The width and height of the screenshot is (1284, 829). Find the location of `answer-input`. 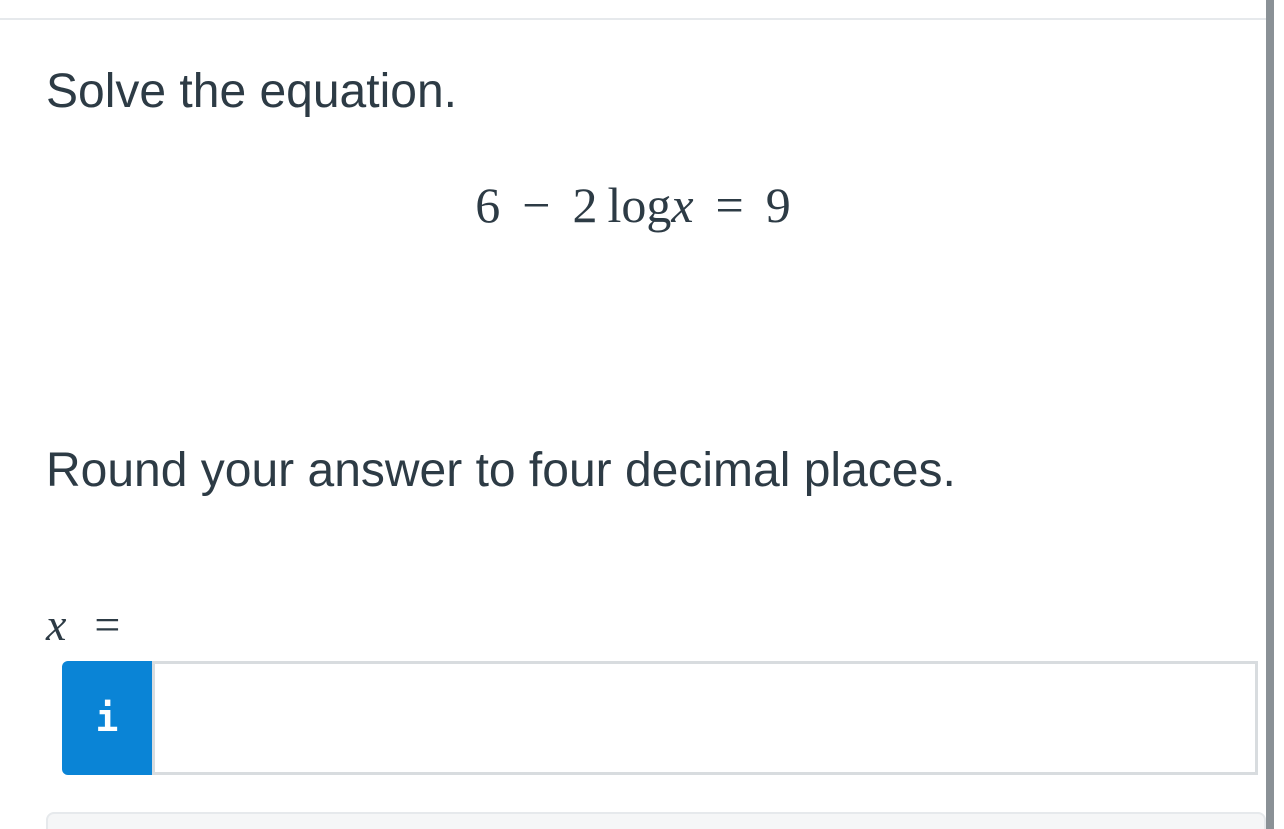

answer-input is located at coordinates (705, 718).